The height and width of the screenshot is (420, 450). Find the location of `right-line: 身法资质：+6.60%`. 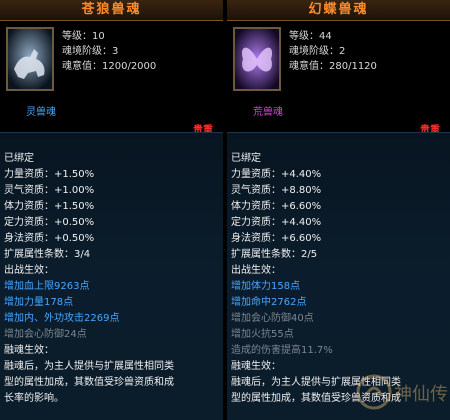

right-line: 身法资质：+6.60% is located at coordinates (276, 238).